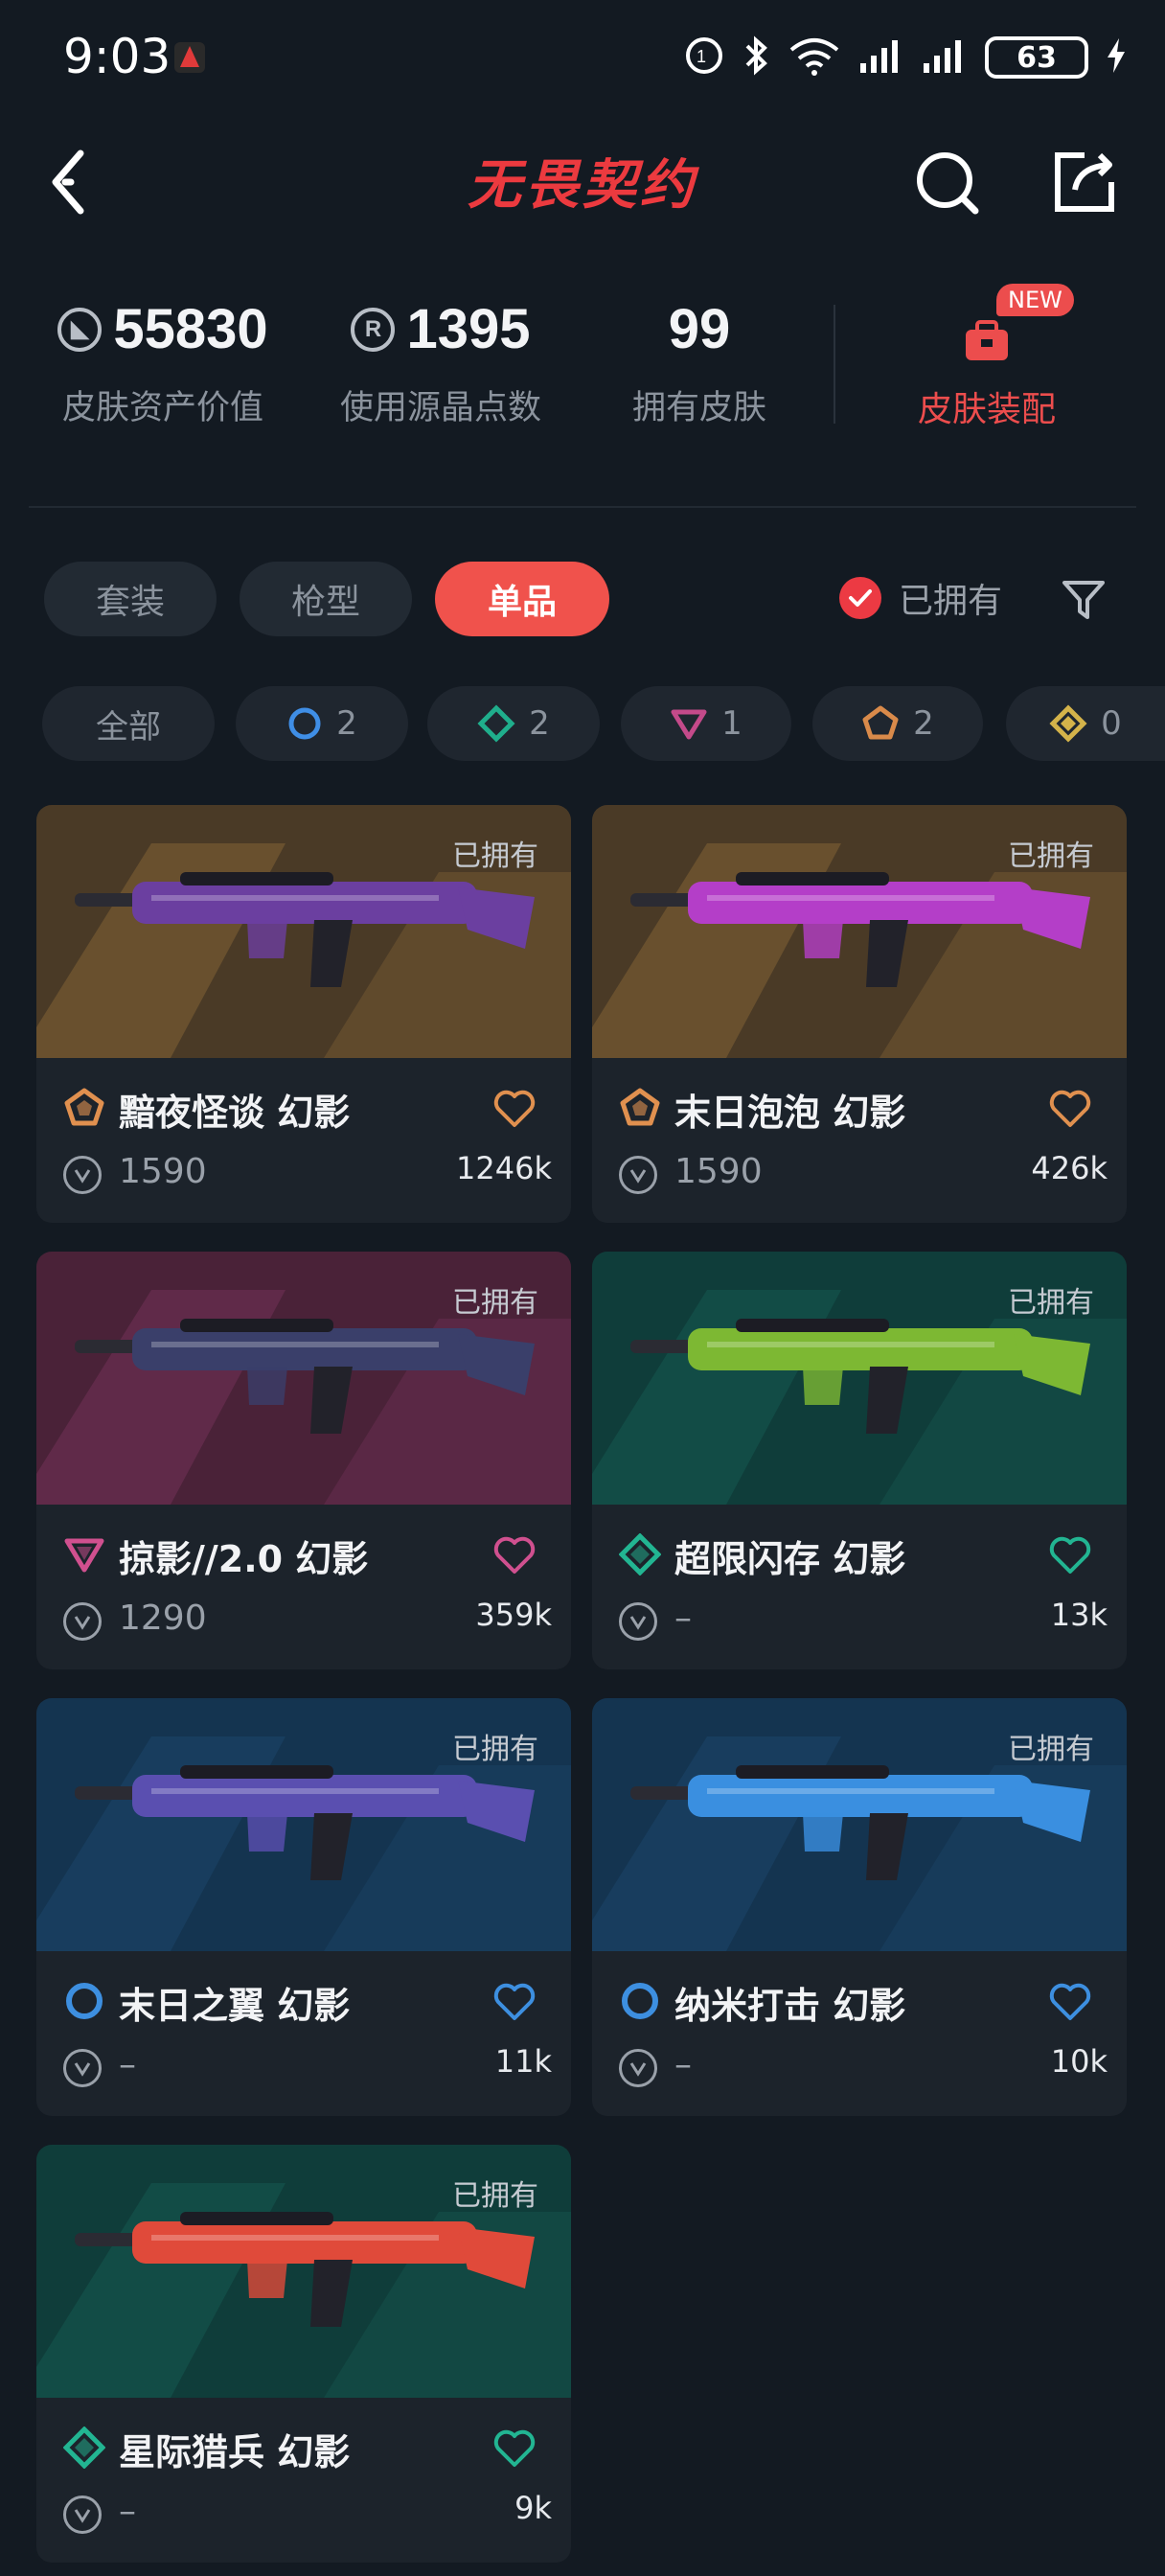 The image size is (1165, 2576). Describe the element at coordinates (163, 1618) in the screenshot. I see `skin-price: 1290` at that location.